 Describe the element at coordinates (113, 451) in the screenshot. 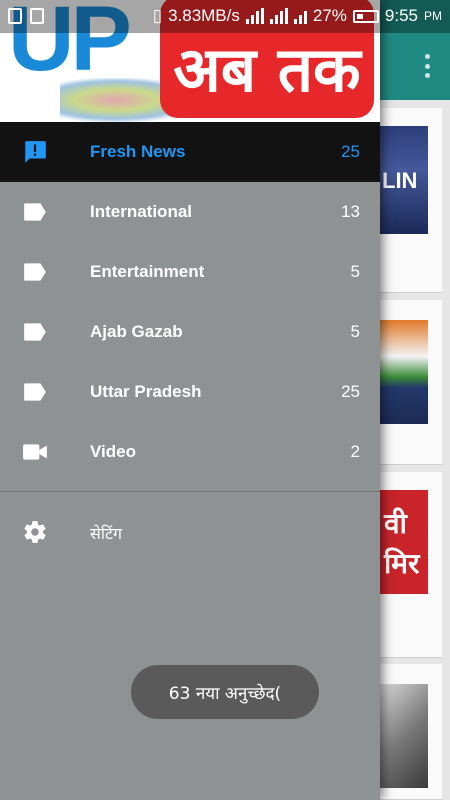

I see `menu-item-label: Video` at that location.